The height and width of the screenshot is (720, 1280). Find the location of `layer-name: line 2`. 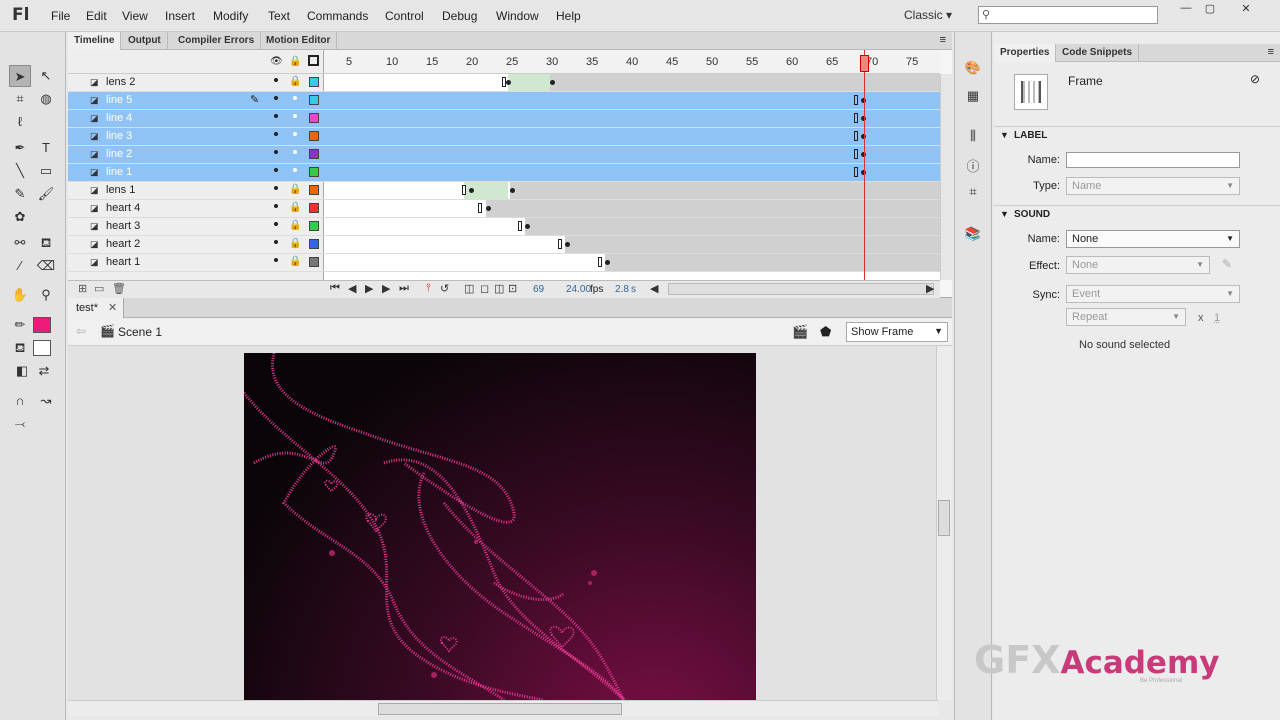

layer-name: line 2 is located at coordinates (119, 154).